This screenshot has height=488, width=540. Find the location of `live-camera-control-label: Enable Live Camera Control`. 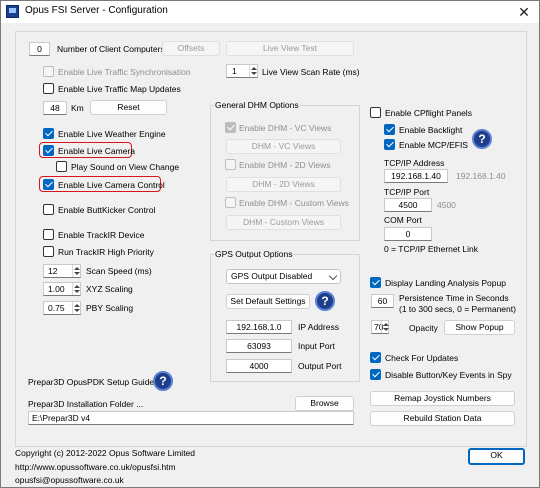

live-camera-control-label: Enable Live Camera Control is located at coordinates (111, 185).